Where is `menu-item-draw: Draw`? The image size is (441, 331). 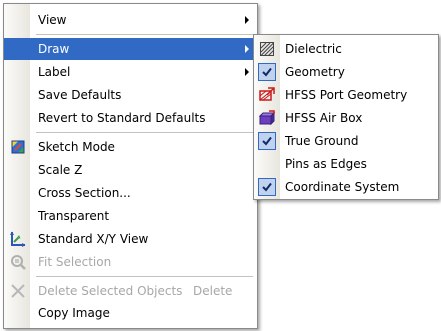 menu-item-draw: Draw is located at coordinates (130, 49).